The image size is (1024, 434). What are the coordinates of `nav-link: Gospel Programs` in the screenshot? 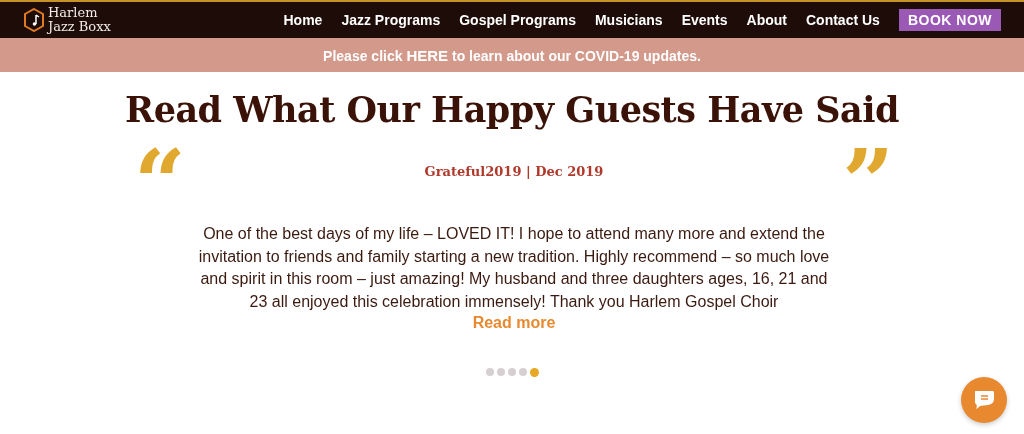 It's located at (517, 20).